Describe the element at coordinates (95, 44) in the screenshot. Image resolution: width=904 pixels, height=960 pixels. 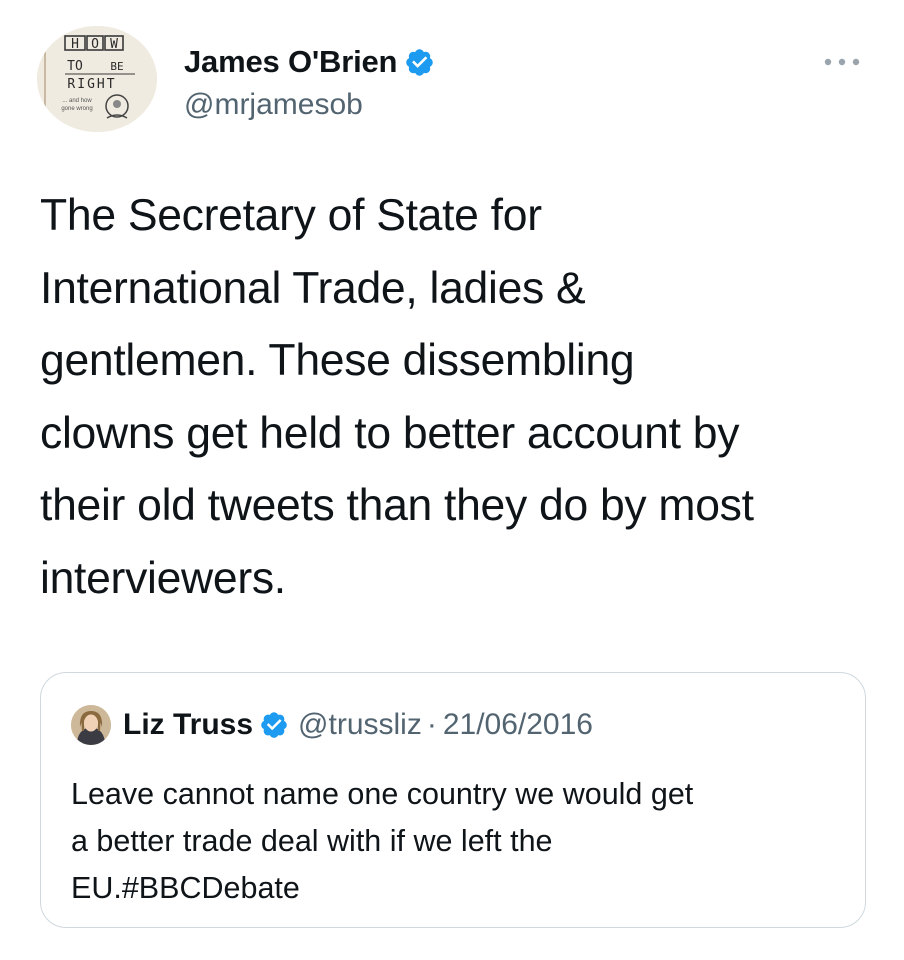
I see `svg-text: O` at that location.